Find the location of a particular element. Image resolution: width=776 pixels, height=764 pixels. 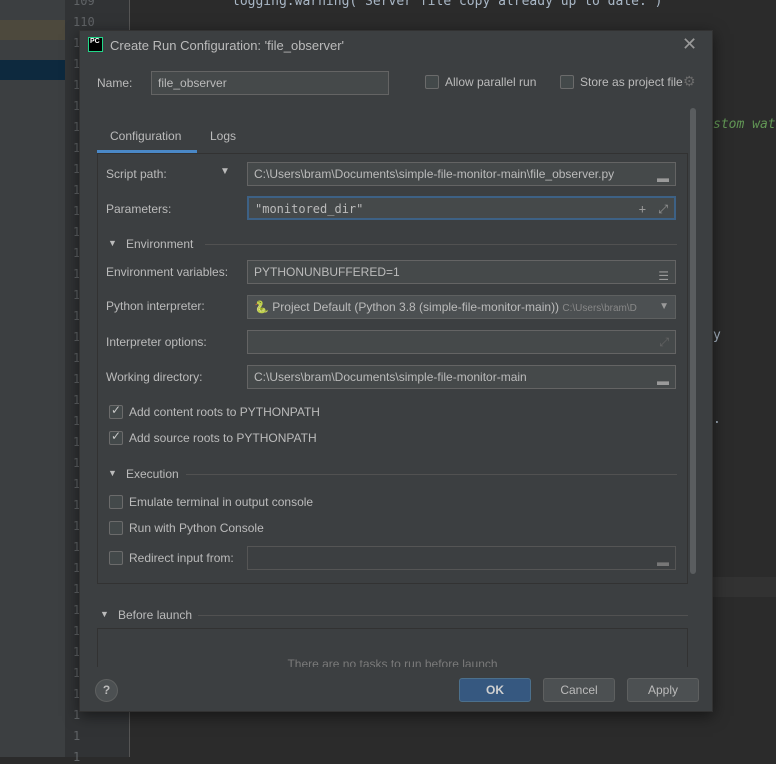

emulate-terminal-checkbox is located at coordinates (116, 502).